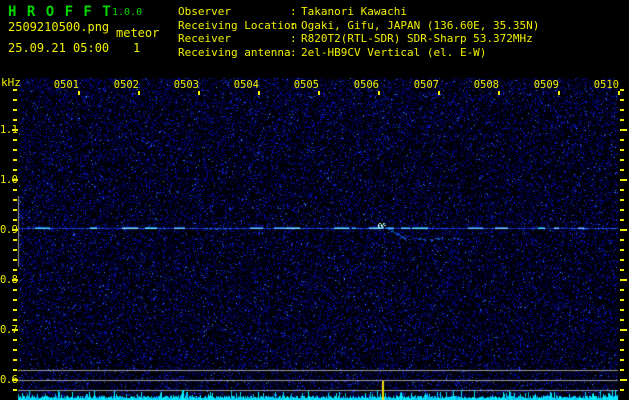 This screenshot has width=629, height=400. What do you see at coordinates (546, 85) in the screenshot?
I see `time-tick-label: 0509` at bounding box center [546, 85].